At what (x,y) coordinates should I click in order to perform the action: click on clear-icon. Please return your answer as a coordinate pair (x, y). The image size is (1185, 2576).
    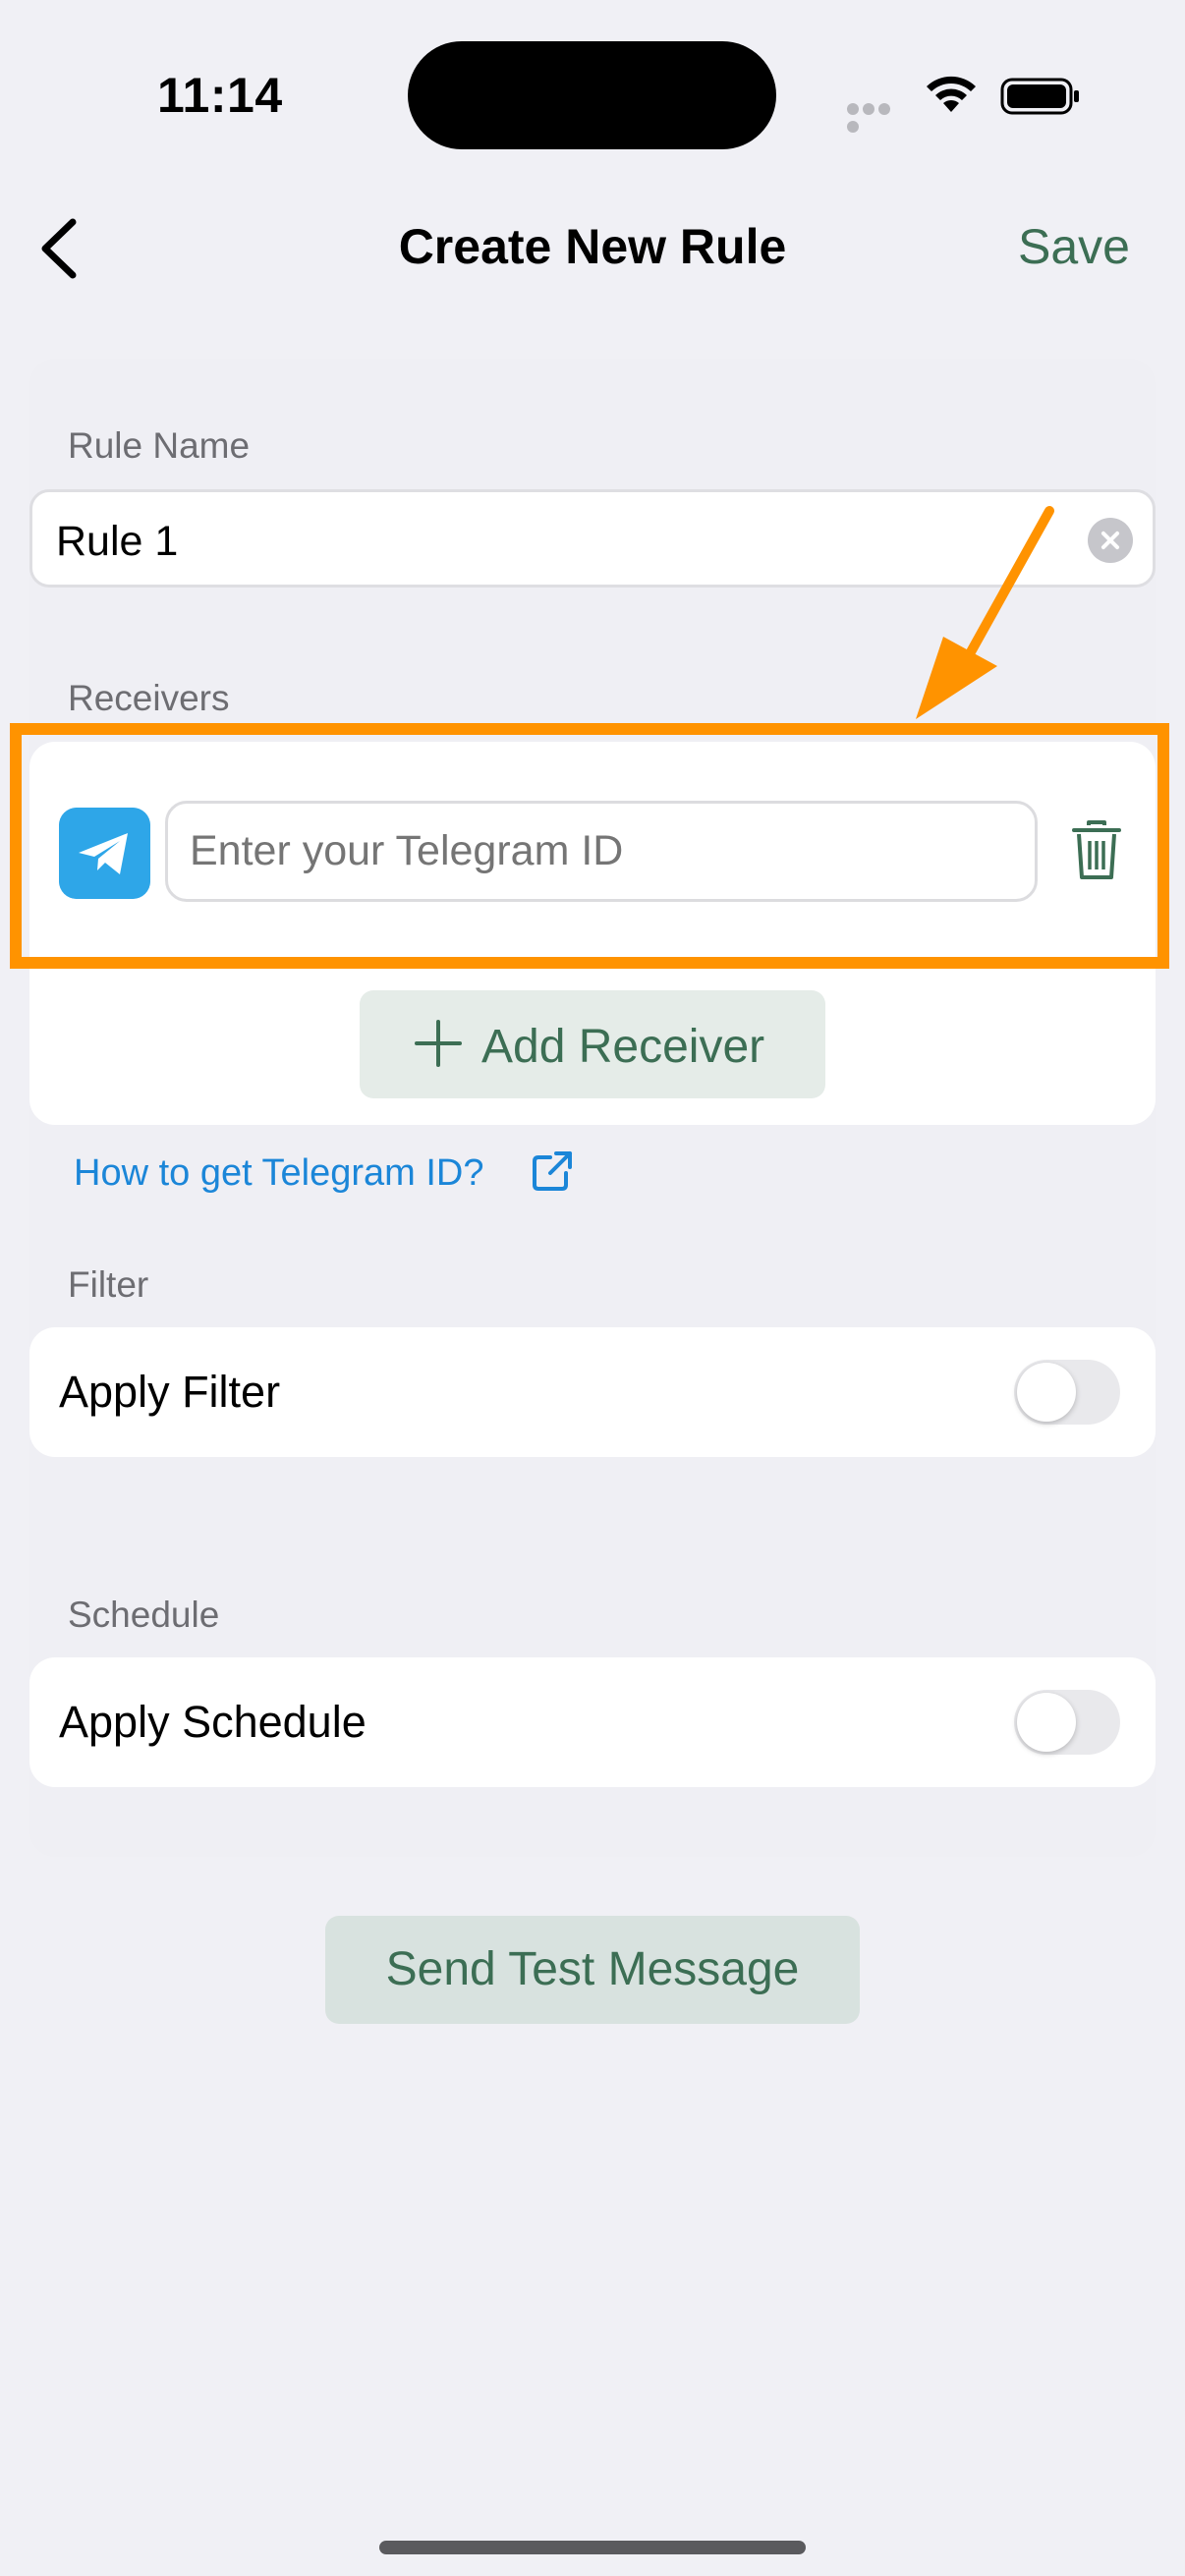
    Looking at the image, I should click on (1111, 540).